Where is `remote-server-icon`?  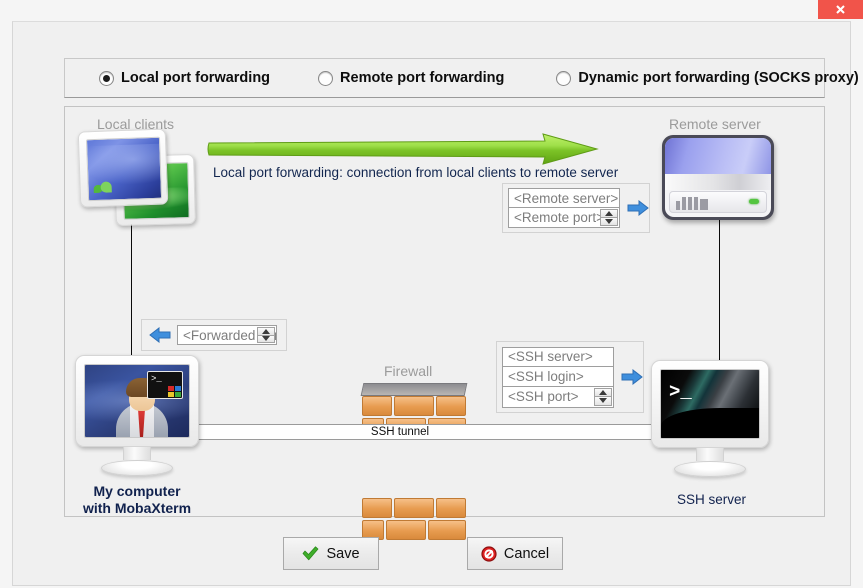
remote-server-icon is located at coordinates (718, 177).